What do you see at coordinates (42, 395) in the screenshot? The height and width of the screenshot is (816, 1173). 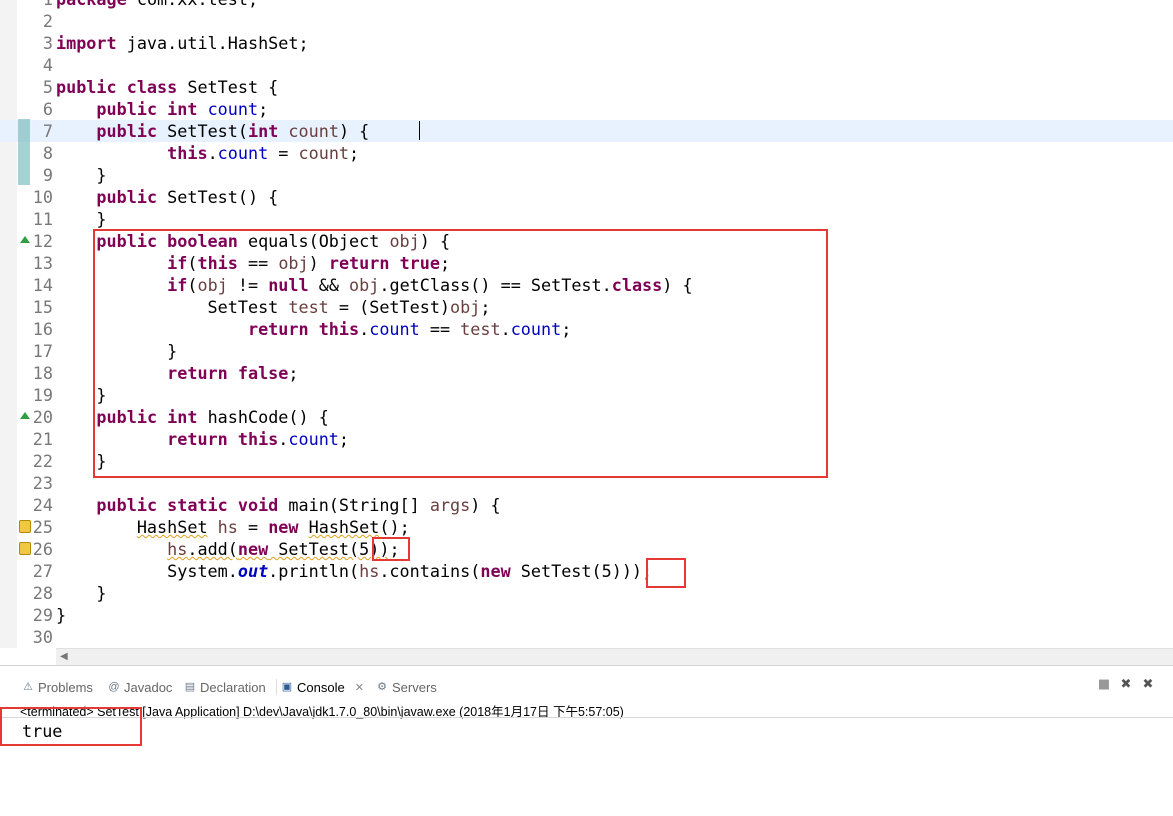 I see `line-number: 19` at bounding box center [42, 395].